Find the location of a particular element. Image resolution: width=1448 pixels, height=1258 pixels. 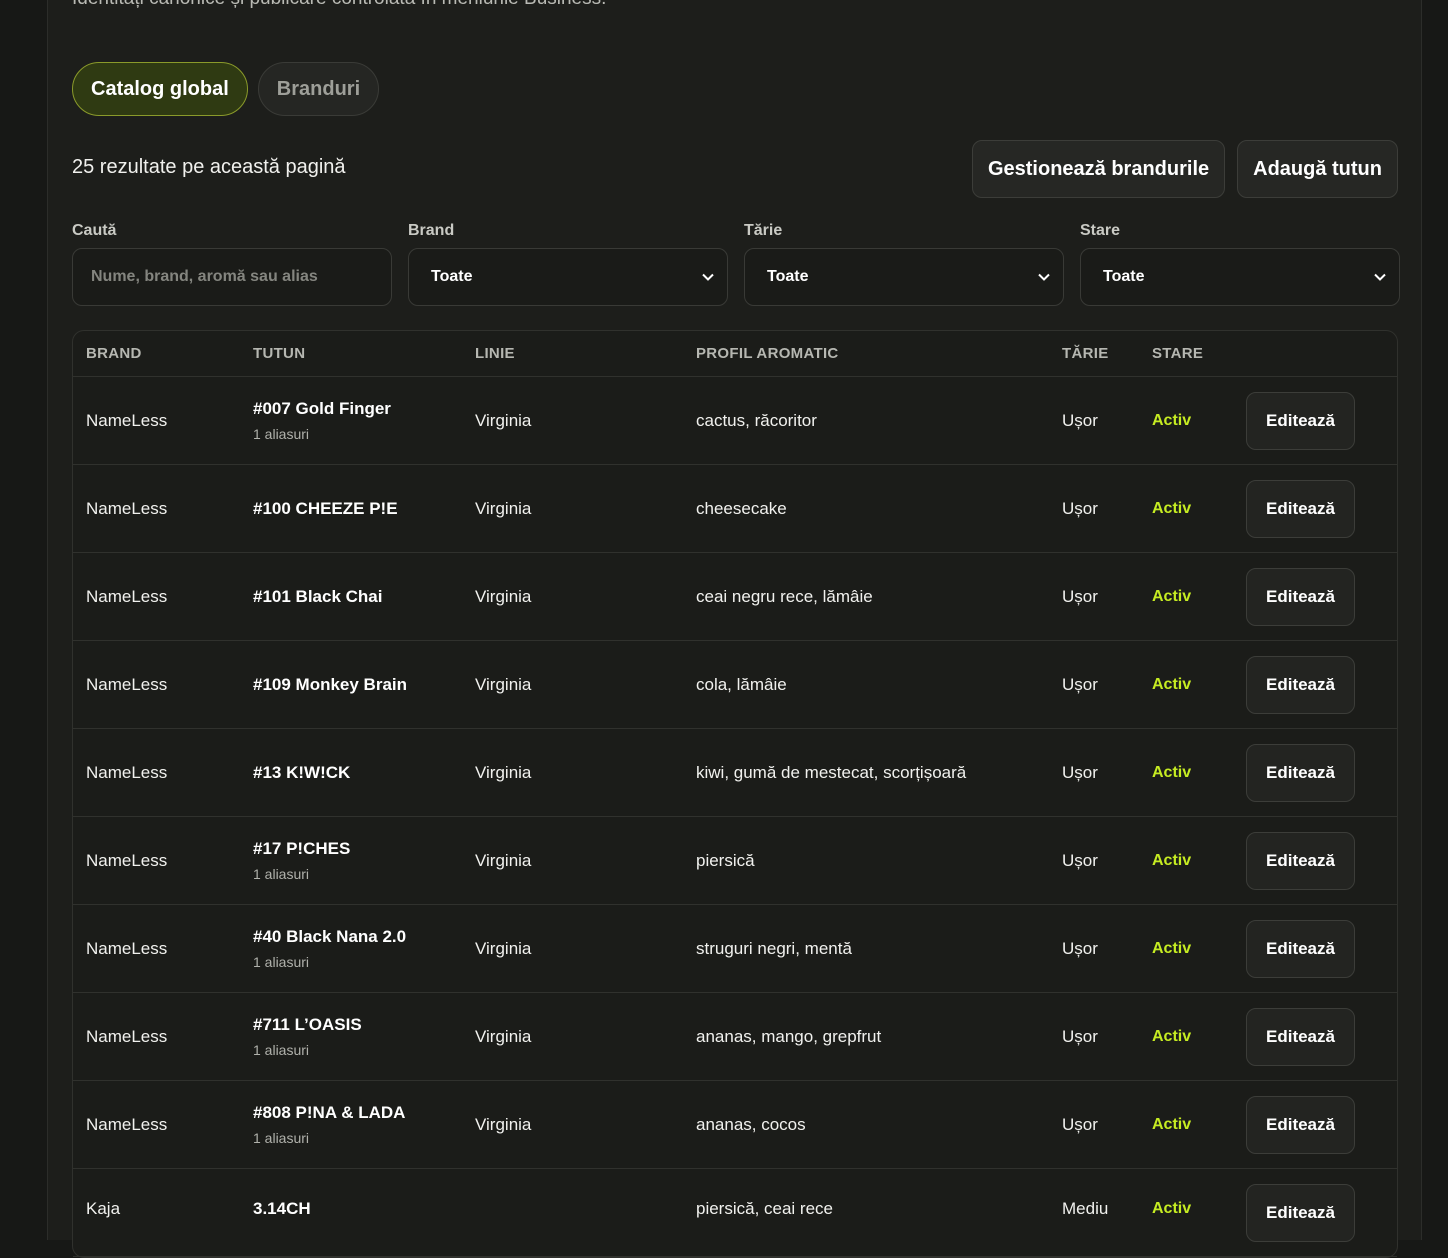

tobacco-cell: #109 Monkey Brain is located at coordinates (330, 685).